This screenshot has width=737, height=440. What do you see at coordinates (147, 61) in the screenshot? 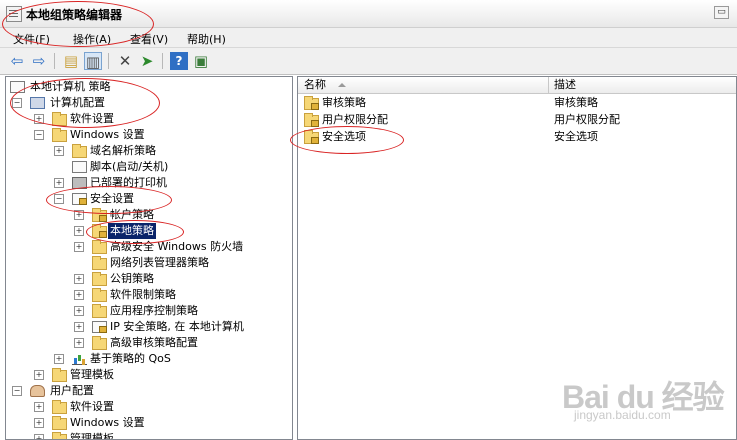
I see `export-list-icon: ➤` at bounding box center [147, 61].